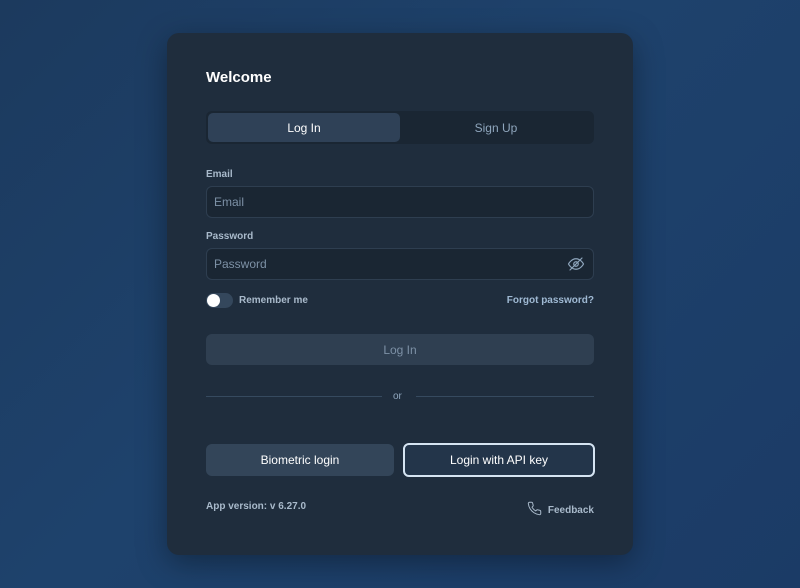 This screenshot has height=588, width=800. Describe the element at coordinates (400, 349) in the screenshot. I see `log-in-button: Log In` at that location.